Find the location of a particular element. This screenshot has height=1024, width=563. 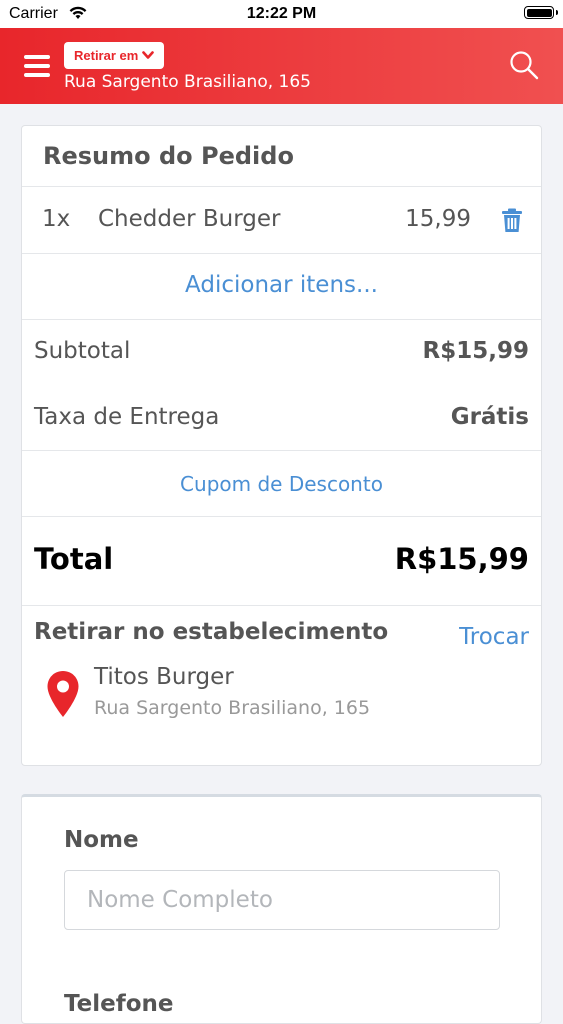

location-pin-icon is located at coordinates (63, 694).